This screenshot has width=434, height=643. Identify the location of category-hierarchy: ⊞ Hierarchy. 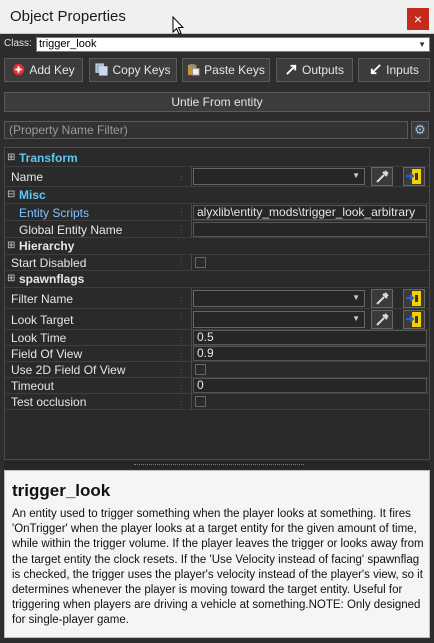
(217, 246).